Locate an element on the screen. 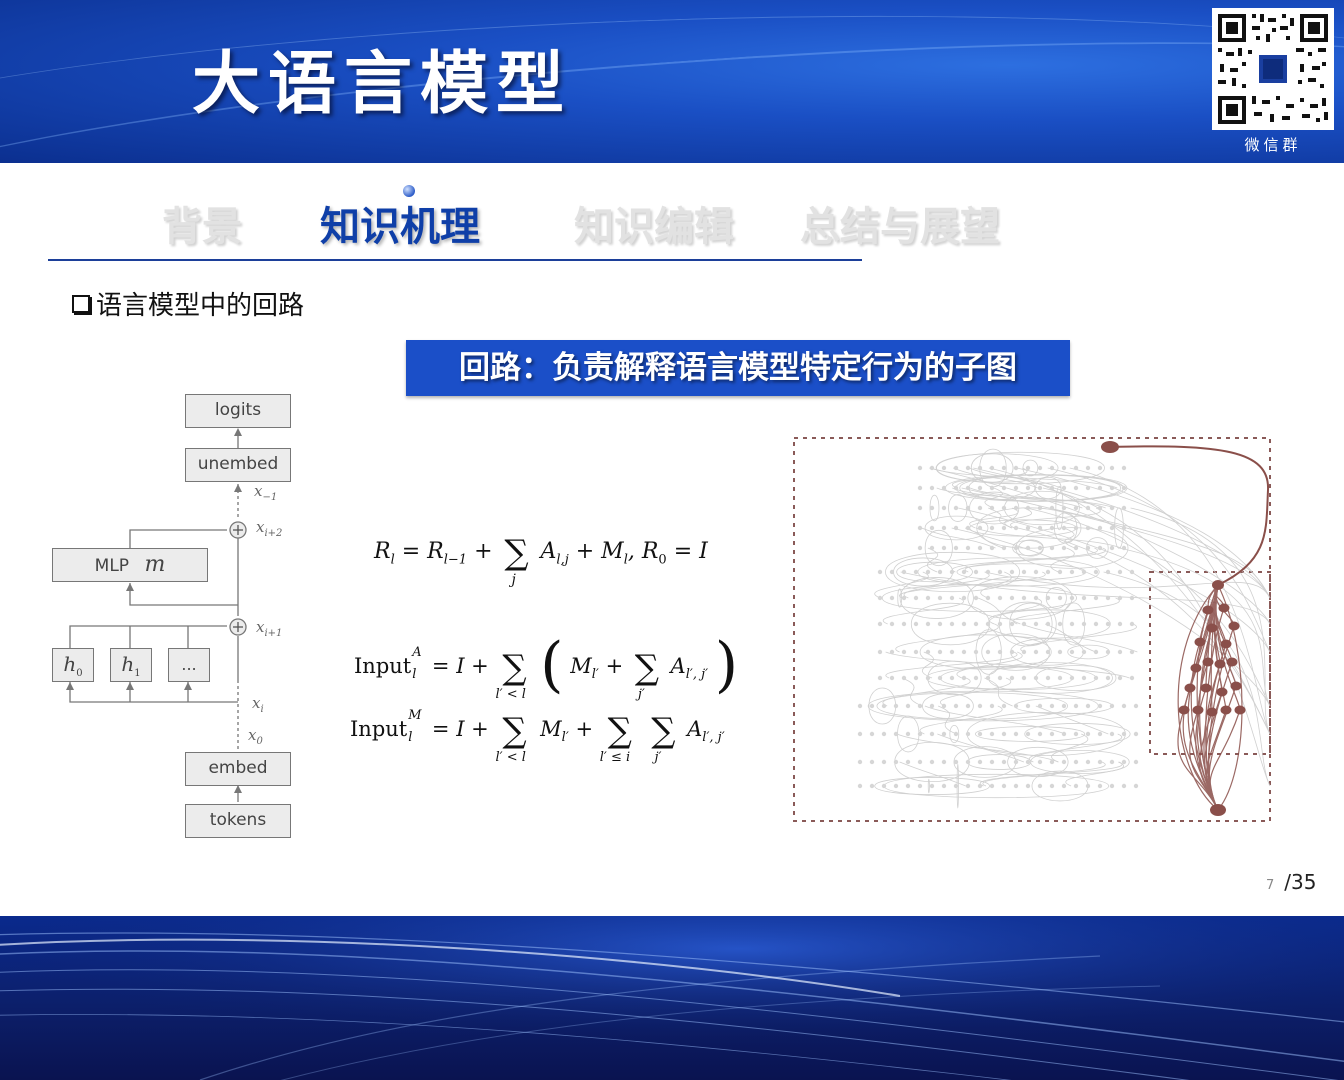 The width and height of the screenshot is (1344, 1080). tab-knowledge-editing: 知识编辑 is located at coordinates (654, 227).